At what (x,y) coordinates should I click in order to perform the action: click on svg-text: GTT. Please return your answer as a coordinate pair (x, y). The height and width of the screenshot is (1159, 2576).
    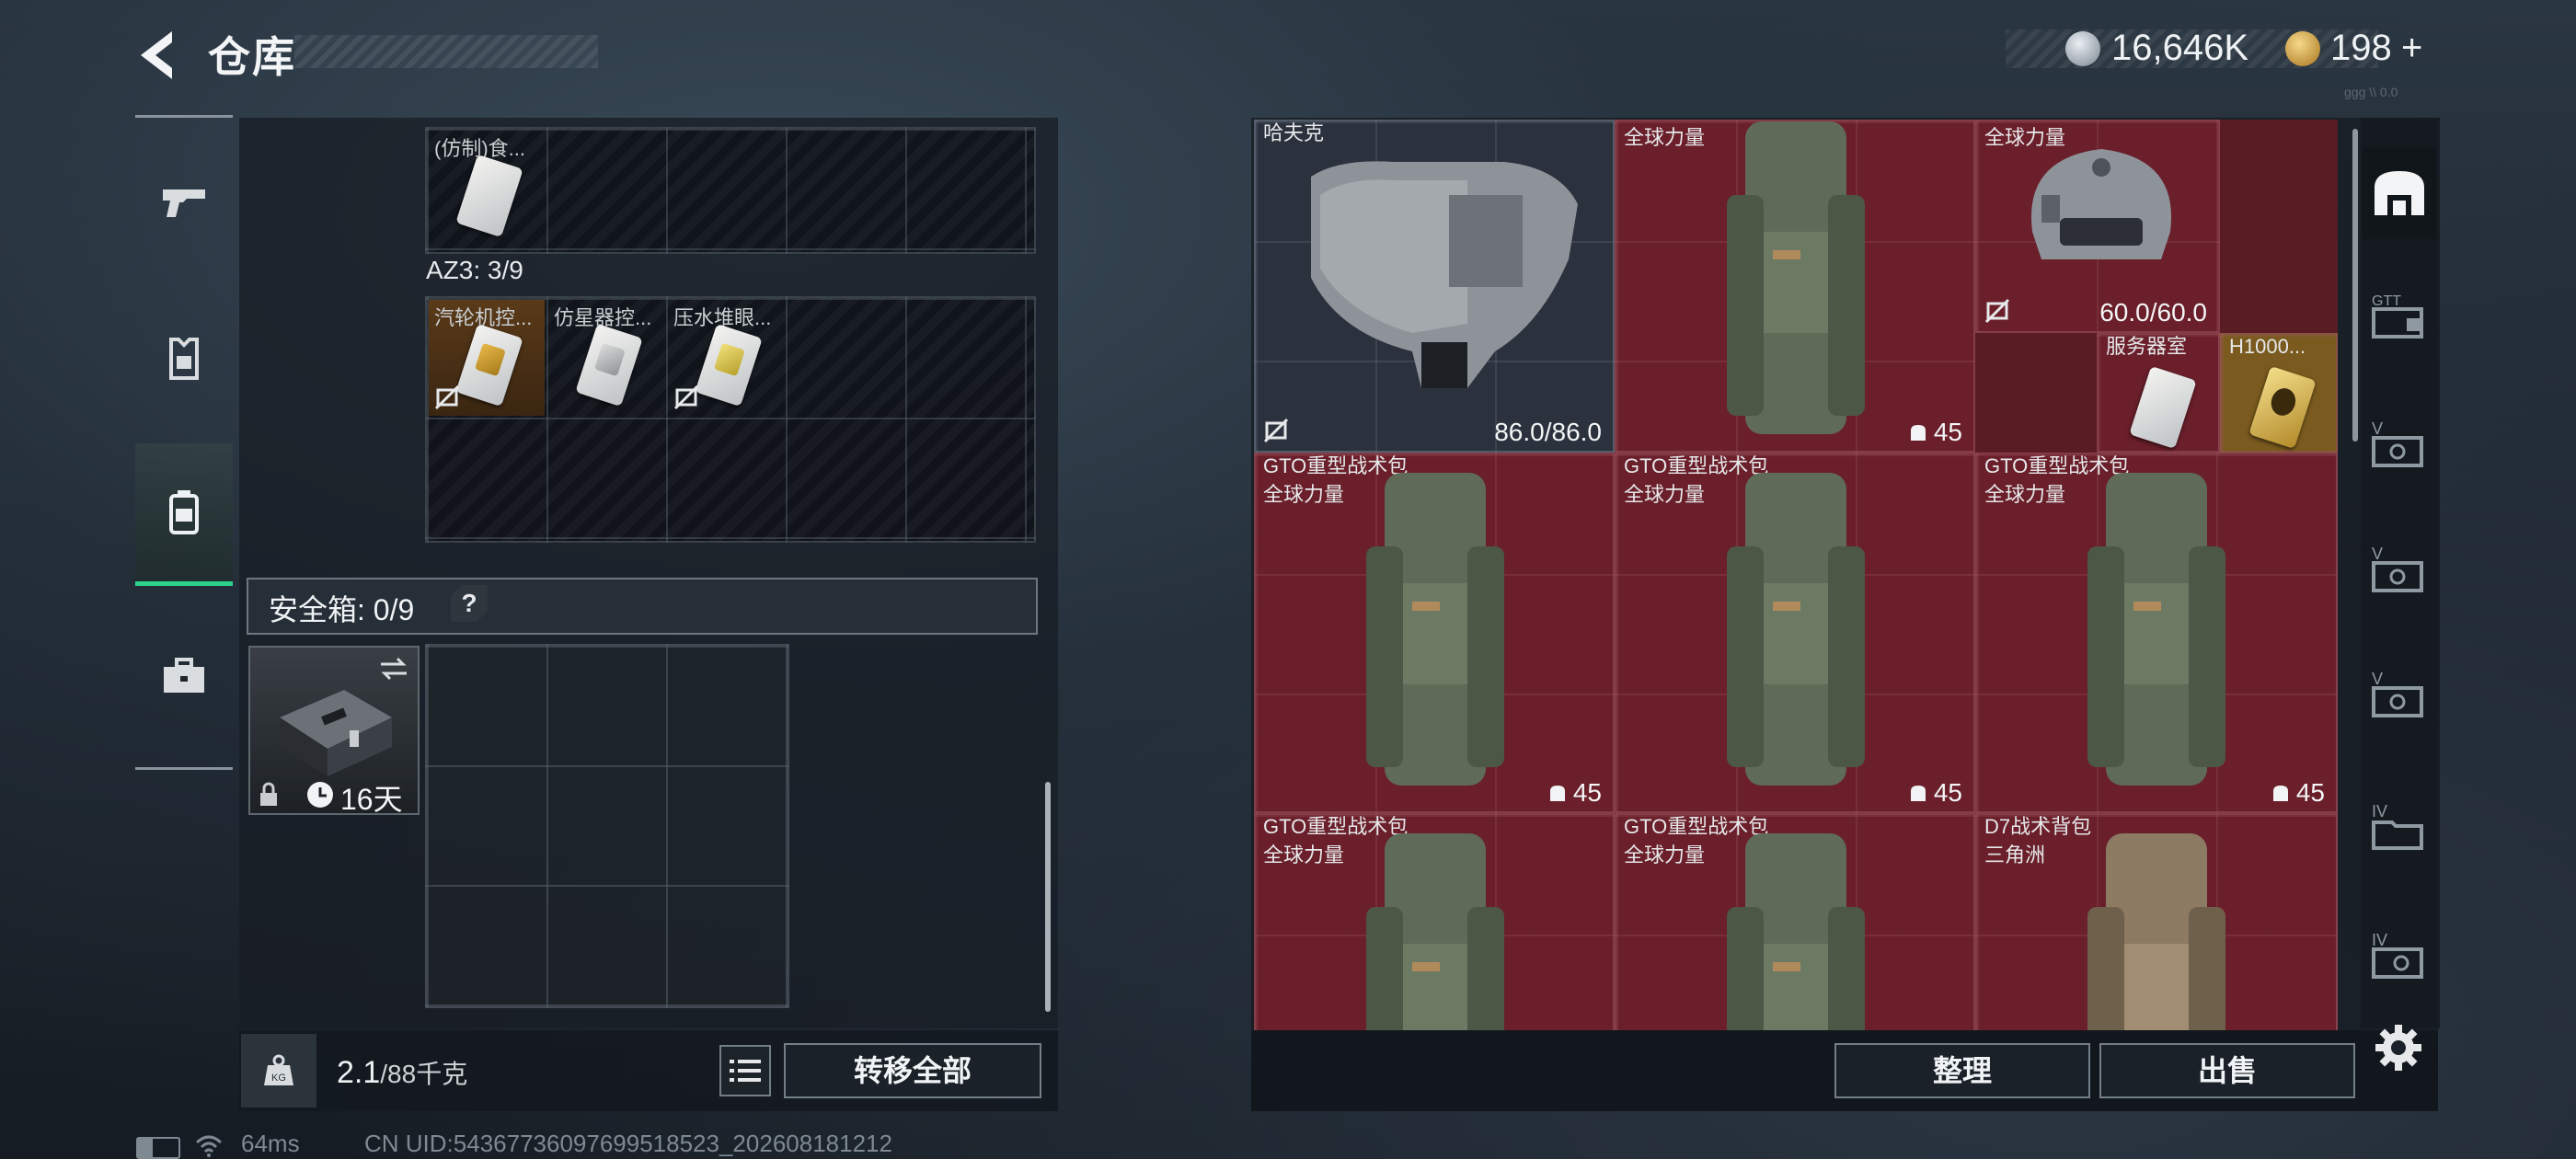
    Looking at the image, I should click on (2386, 301).